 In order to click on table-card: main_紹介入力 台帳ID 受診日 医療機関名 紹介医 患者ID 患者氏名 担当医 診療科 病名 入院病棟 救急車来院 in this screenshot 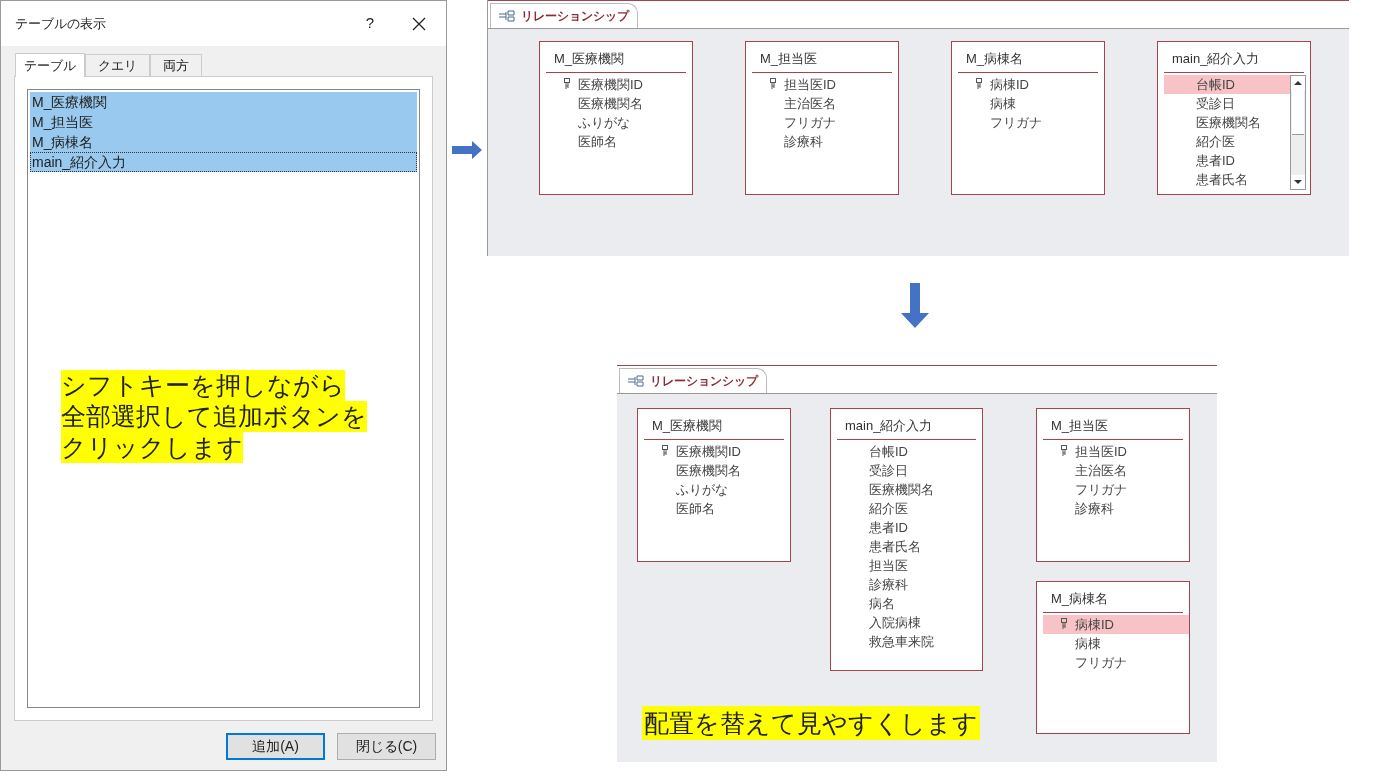, I will do `click(906, 539)`.